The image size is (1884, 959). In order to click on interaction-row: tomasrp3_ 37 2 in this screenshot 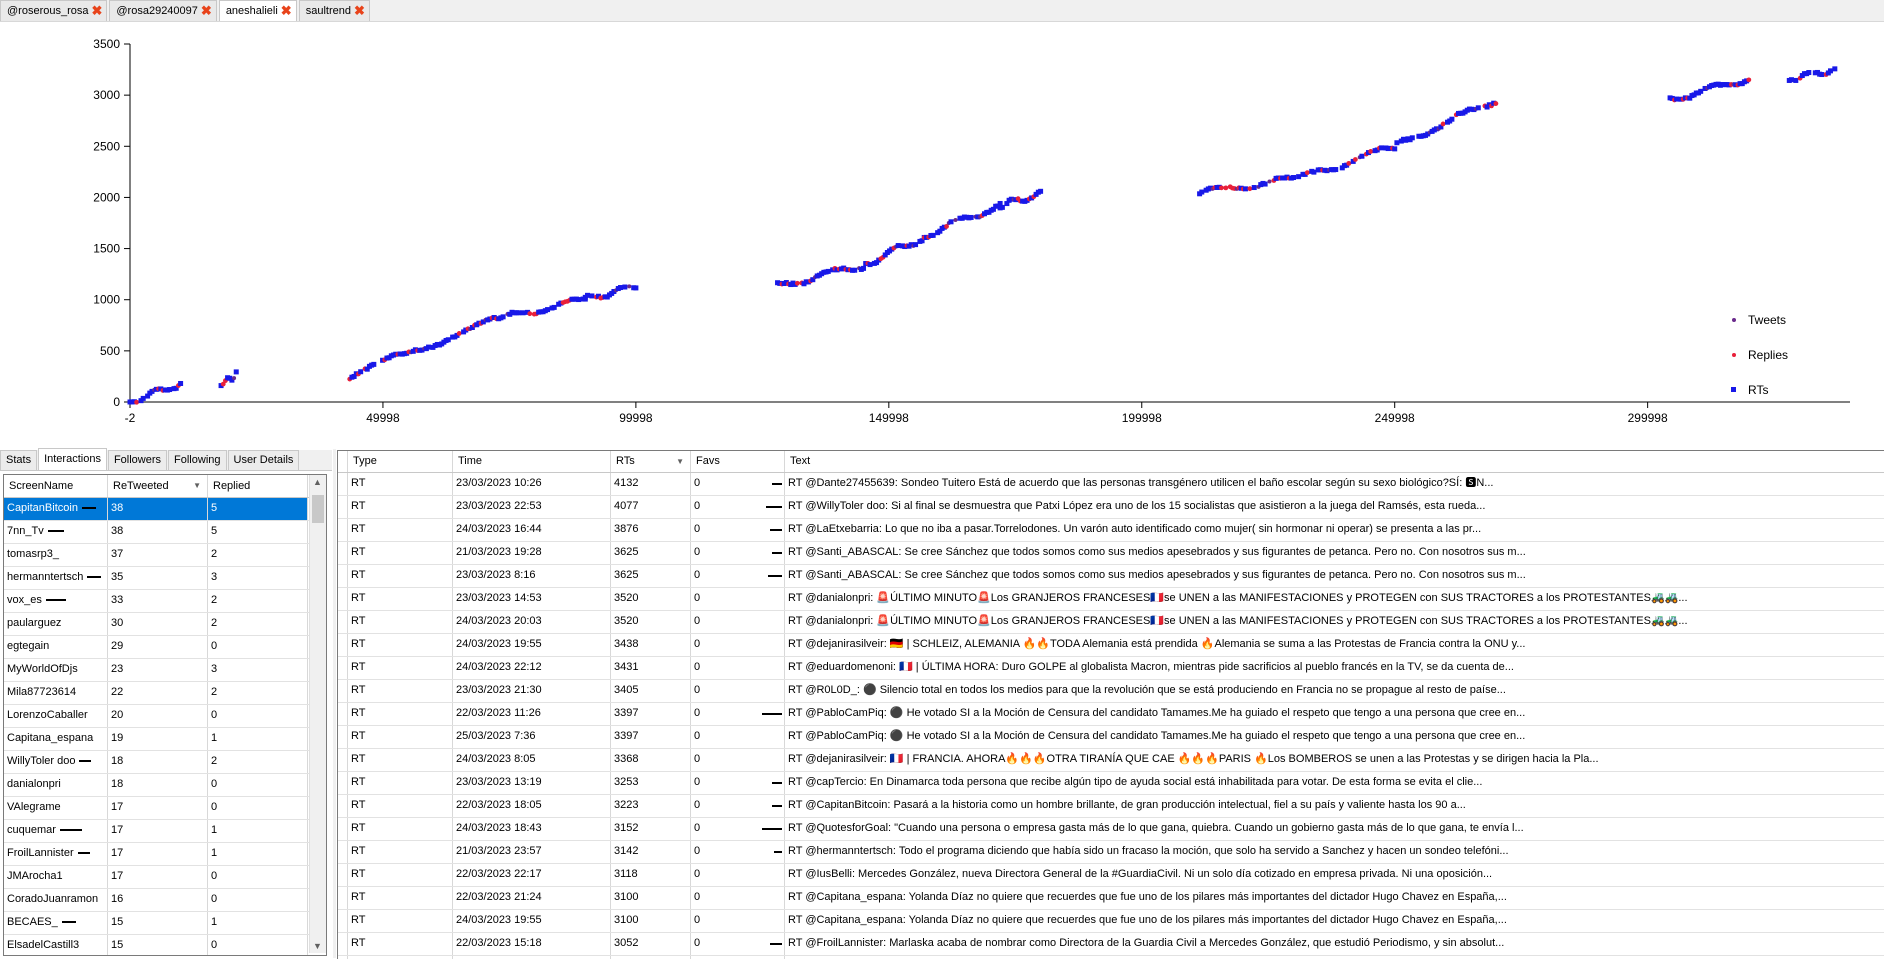, I will do `click(165, 555)`.